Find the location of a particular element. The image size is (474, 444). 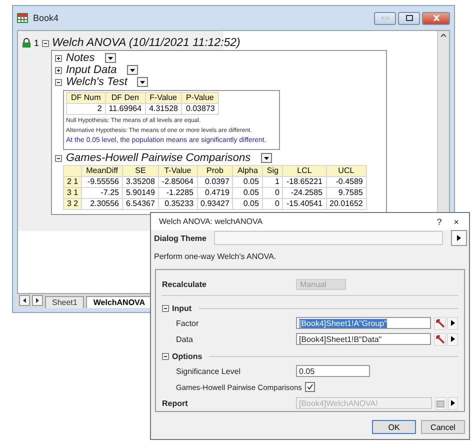

field-label: Recalculate is located at coordinates (185, 284).